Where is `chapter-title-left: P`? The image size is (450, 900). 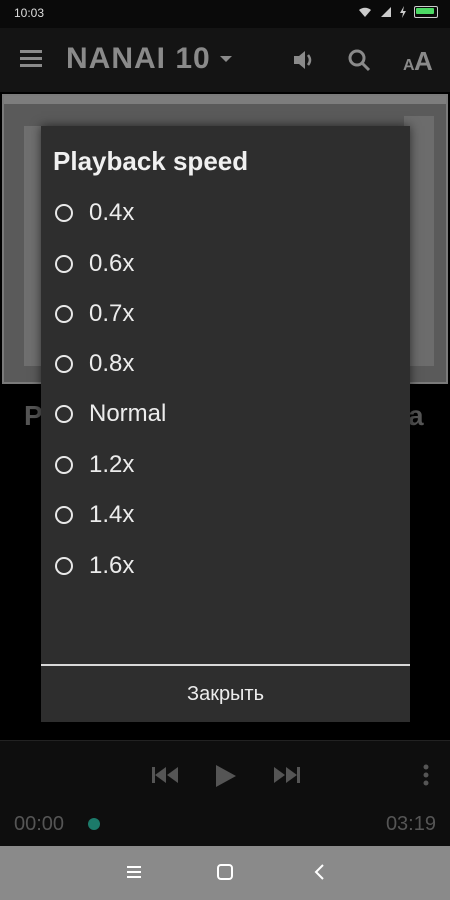 chapter-title-left: P is located at coordinates (33, 415).